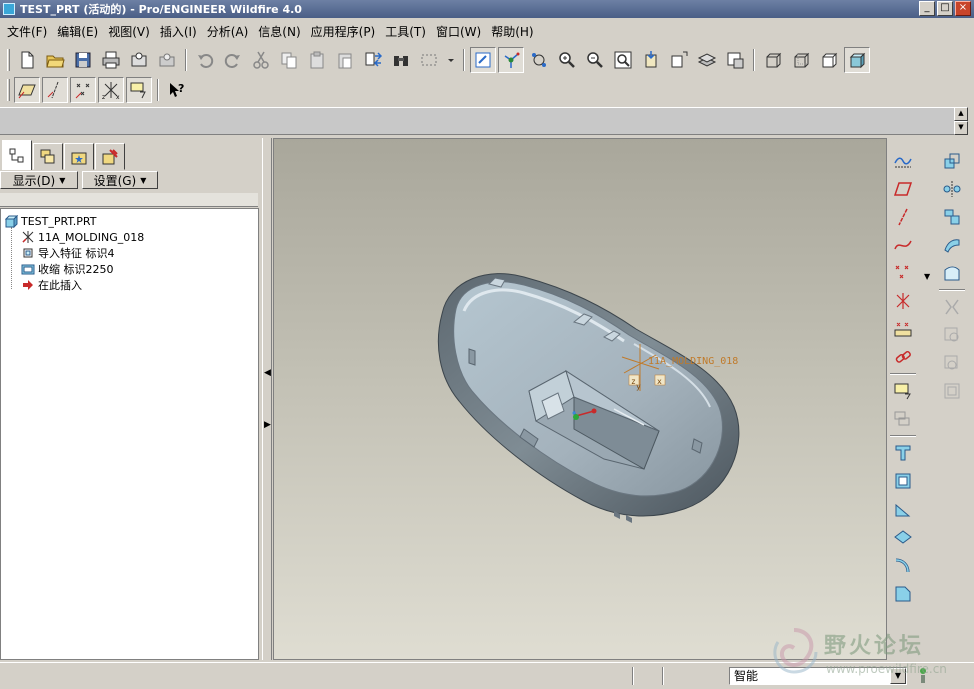 The image size is (974, 689). Describe the element at coordinates (857, 60) in the screenshot. I see `shading-button` at that location.